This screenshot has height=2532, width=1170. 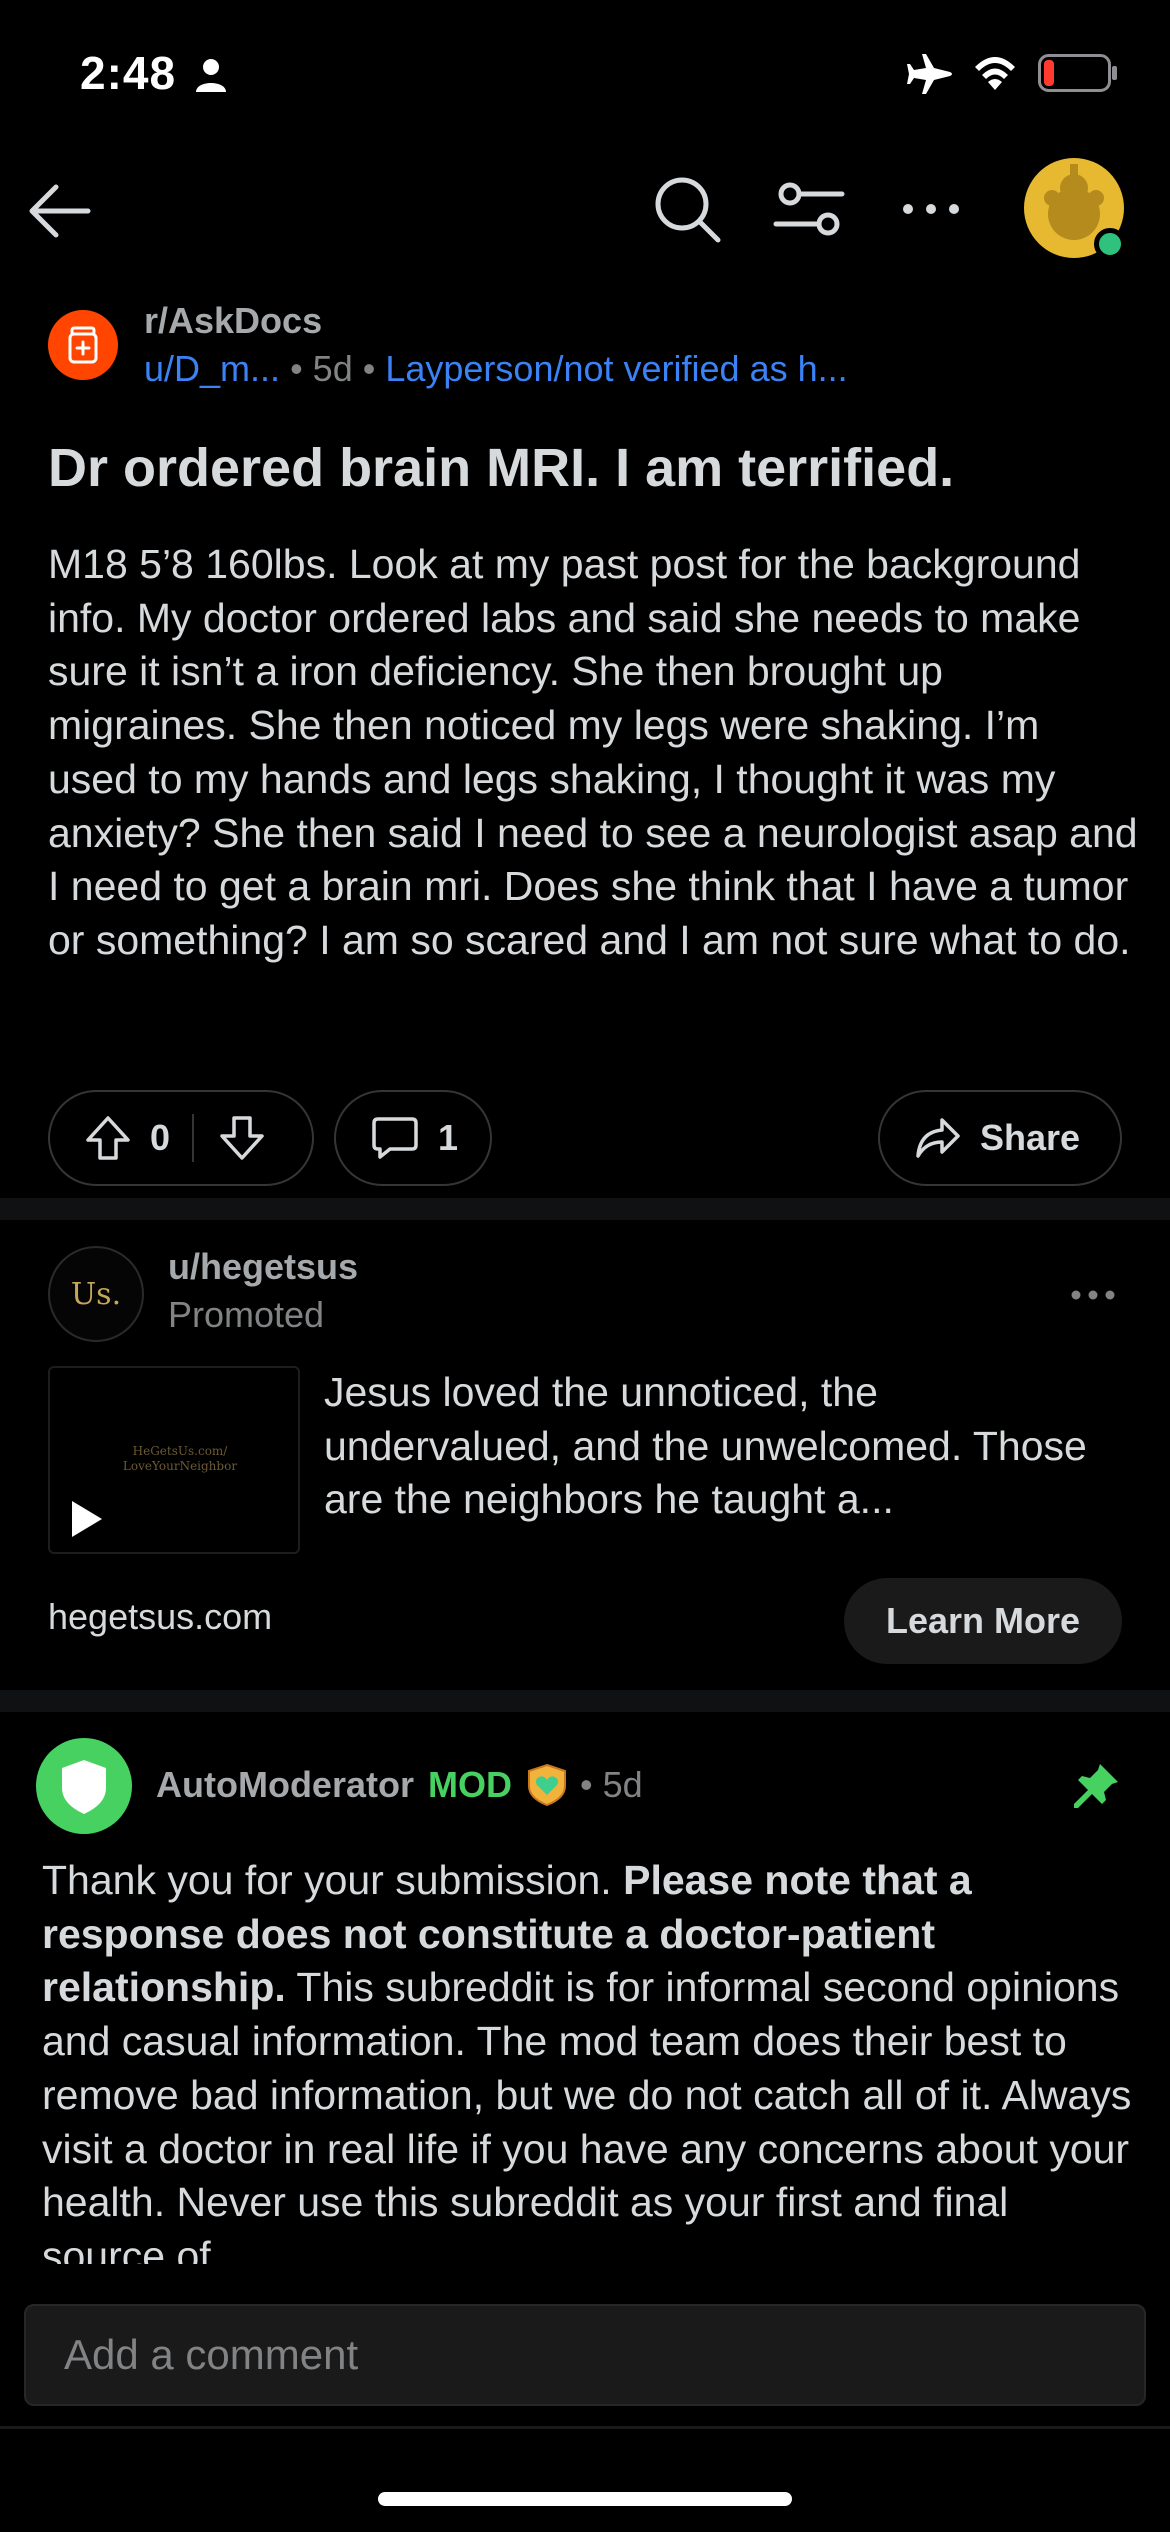 What do you see at coordinates (938, 1138) in the screenshot?
I see `share-arrow-icon` at bounding box center [938, 1138].